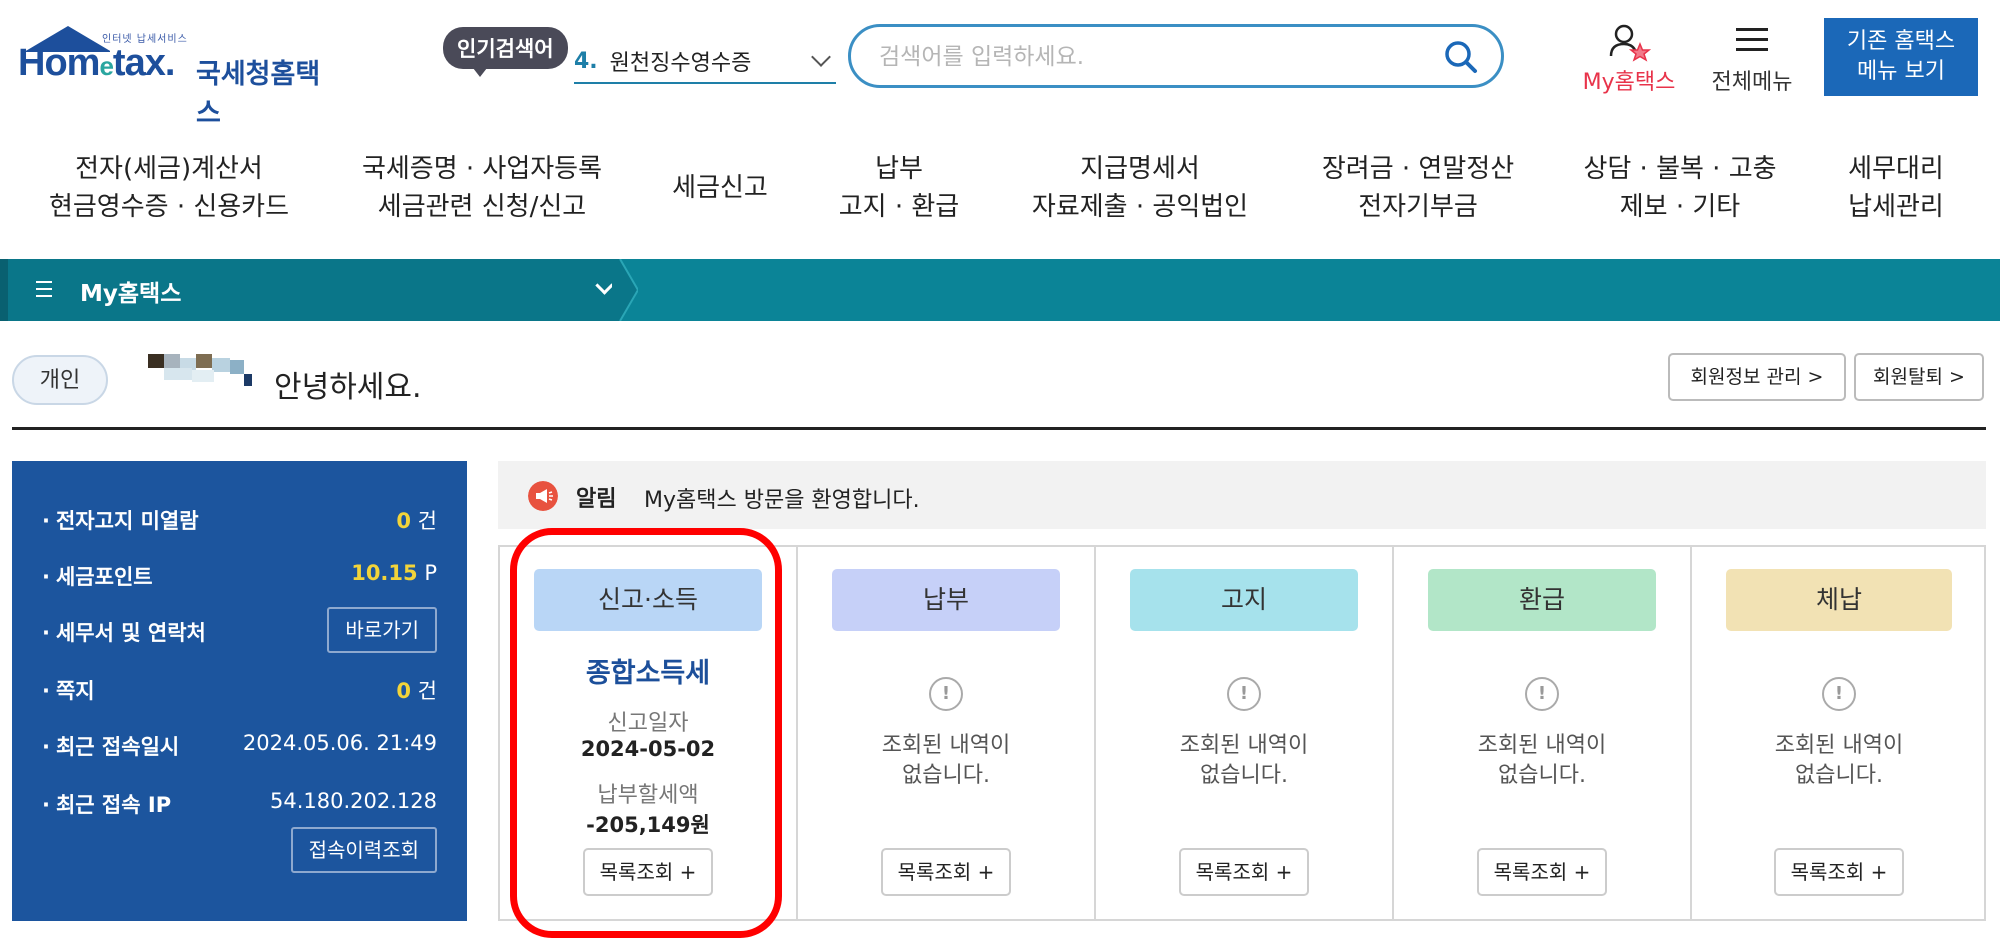 The width and height of the screenshot is (2000, 941). I want to click on info-row-last-ip: · 최근 접속 IP 54.180.202.128, so click(239, 803).